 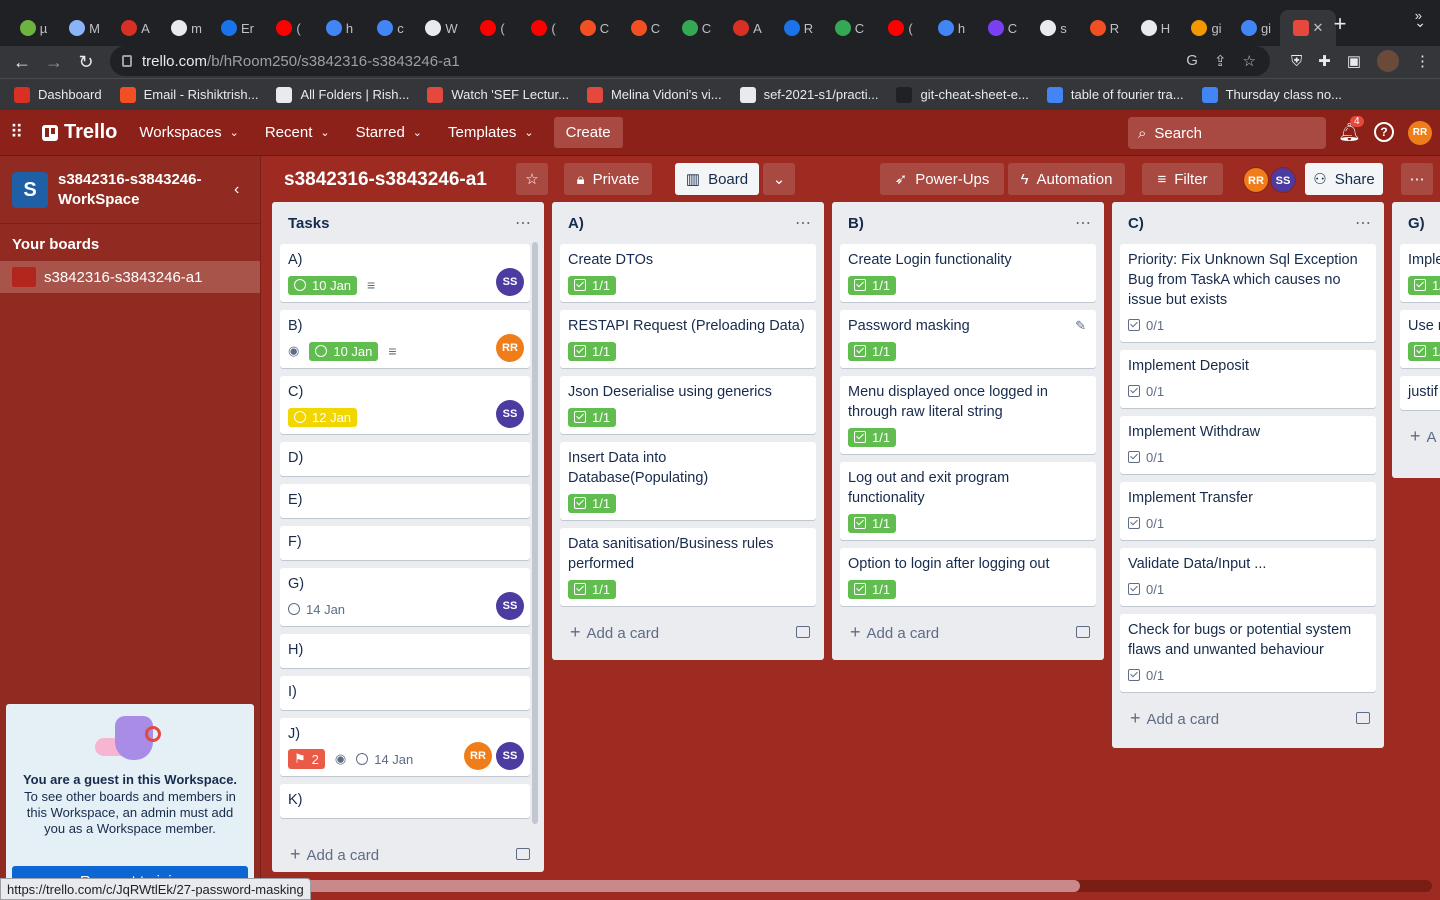 What do you see at coordinates (1248, 511) in the screenshot?
I see `card: Implement Transfer 0/1` at bounding box center [1248, 511].